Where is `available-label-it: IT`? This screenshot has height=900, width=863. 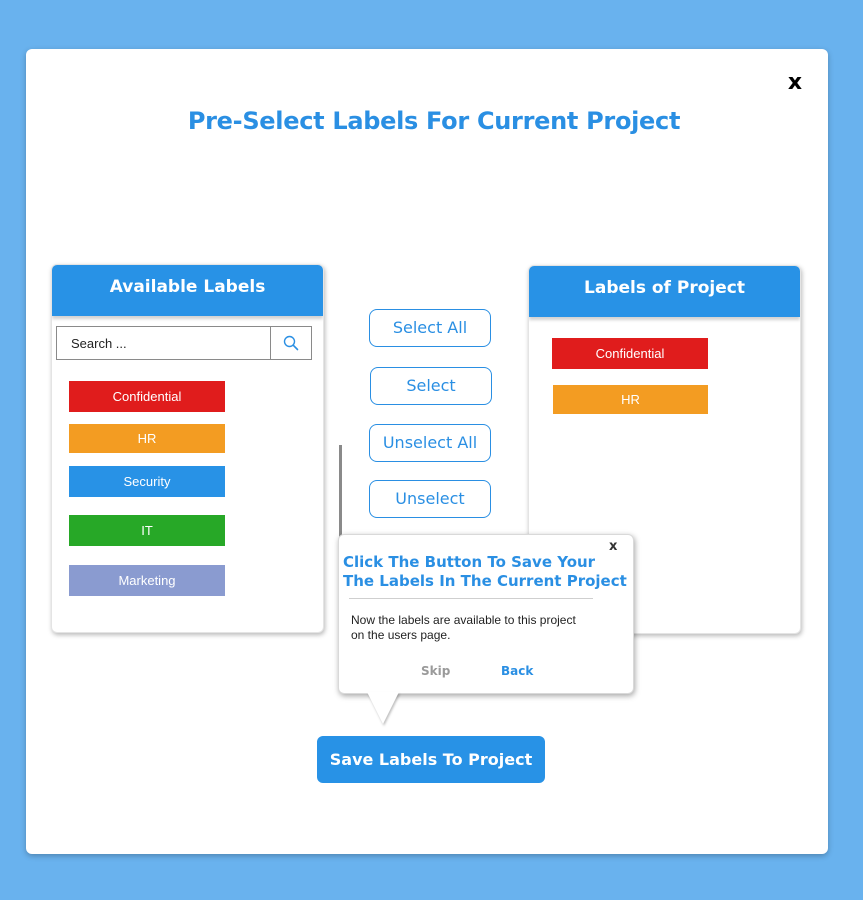
available-label-it: IT is located at coordinates (147, 530).